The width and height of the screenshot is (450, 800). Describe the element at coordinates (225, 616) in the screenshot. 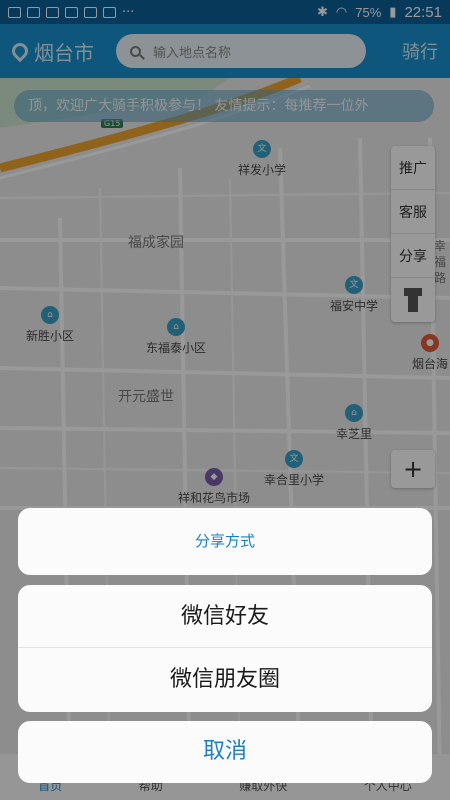

I see `share-wechat-friend-button: 微信好友` at that location.